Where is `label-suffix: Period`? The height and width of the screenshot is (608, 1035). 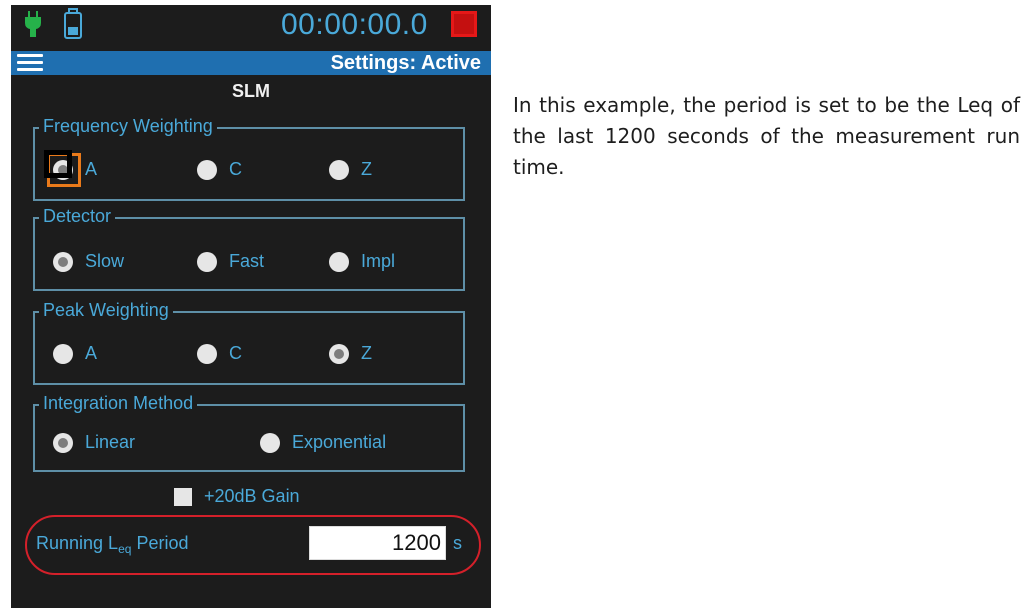
label-suffix: Period is located at coordinates (160, 543).